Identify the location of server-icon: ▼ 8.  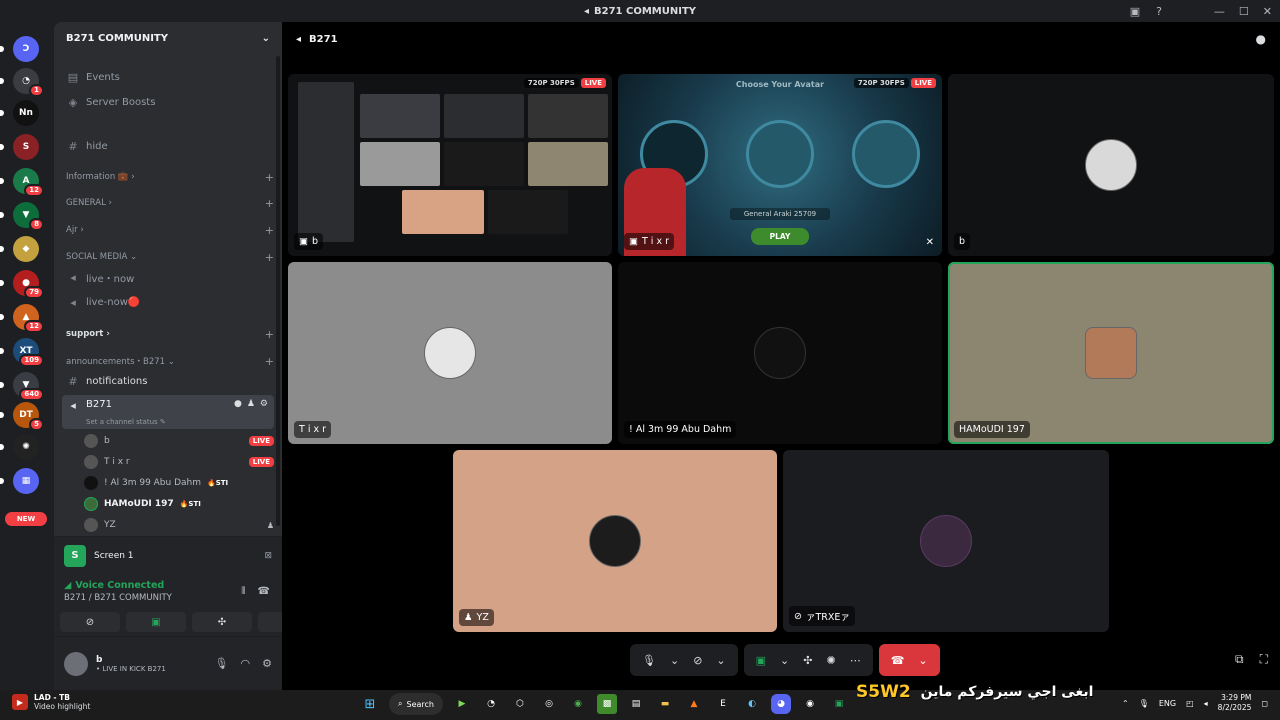
(28, 216).